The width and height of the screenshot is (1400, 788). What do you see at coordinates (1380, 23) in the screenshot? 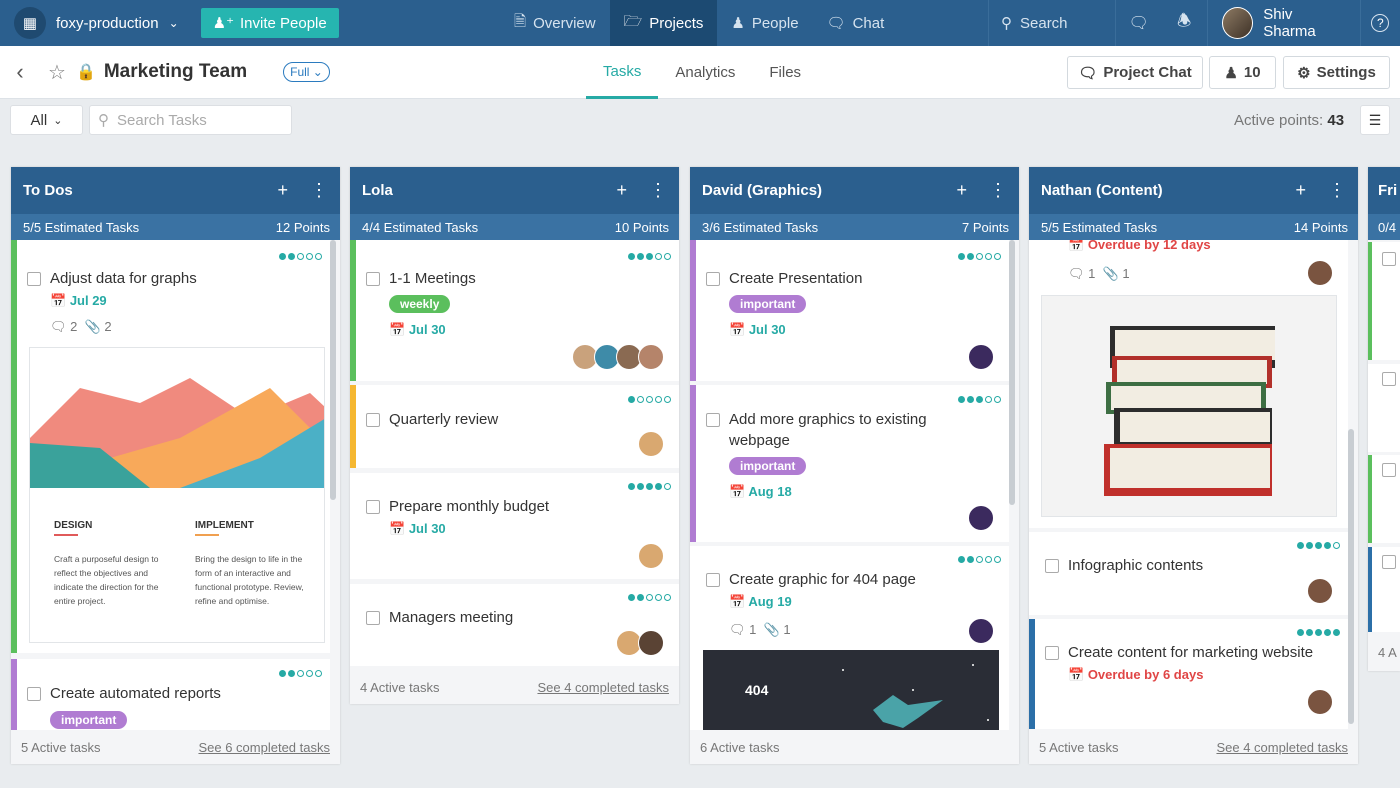
I see `help-icon: ?` at bounding box center [1380, 23].